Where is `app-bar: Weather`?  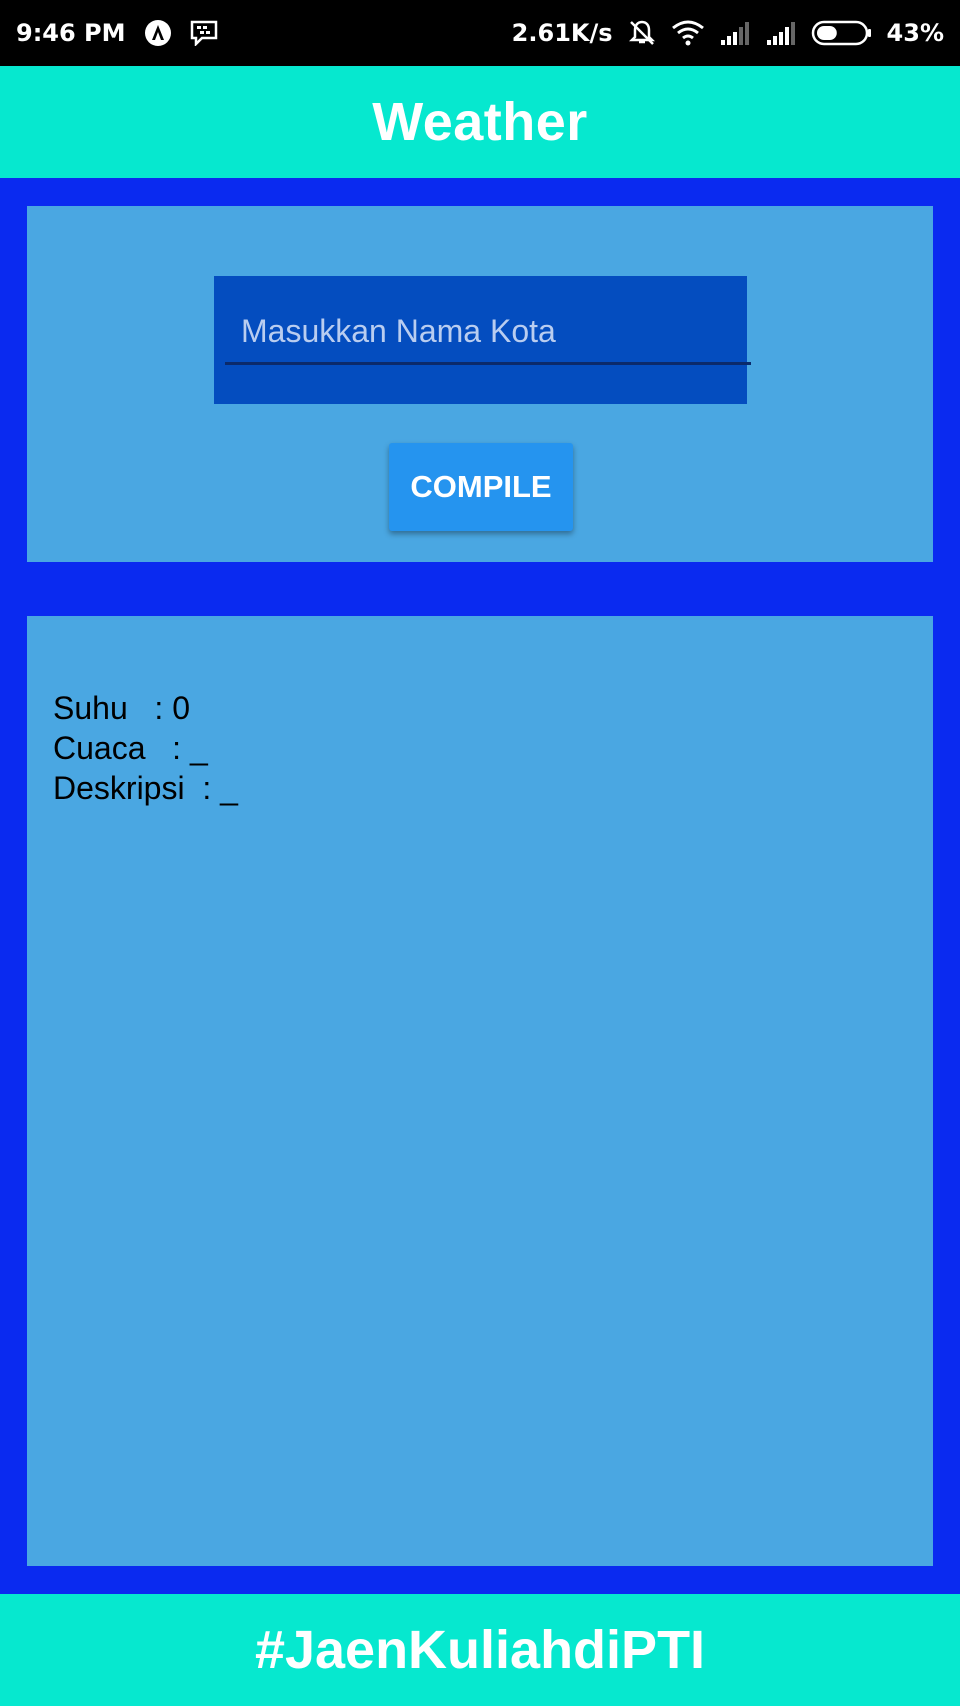
app-bar: Weather is located at coordinates (480, 122).